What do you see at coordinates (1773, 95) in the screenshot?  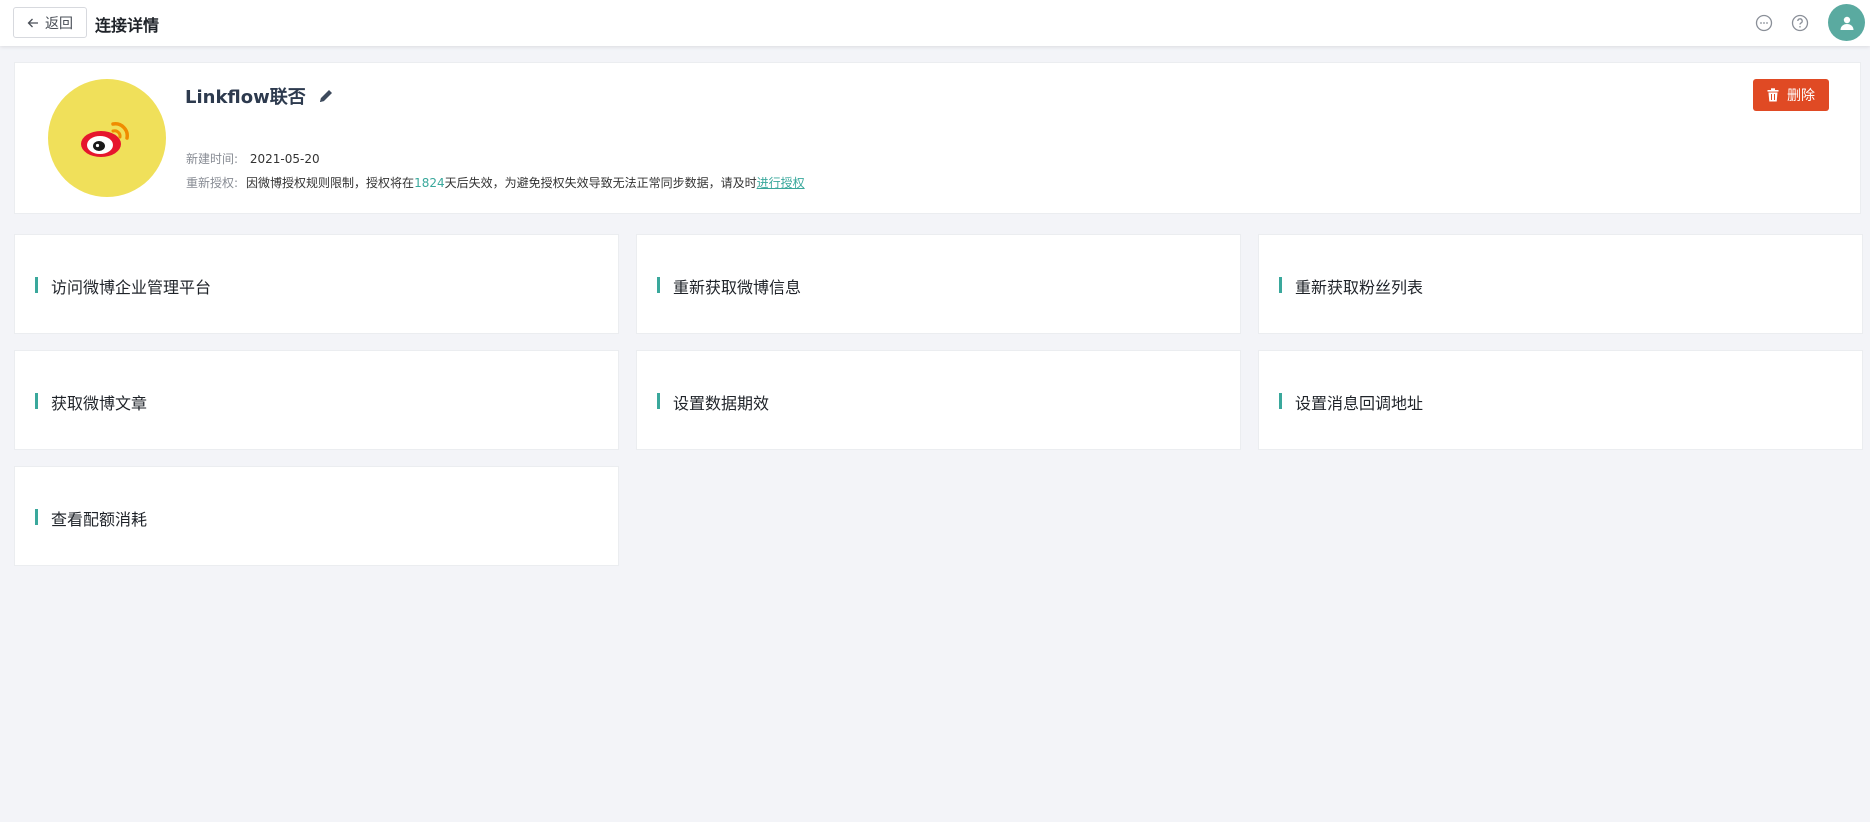 I see `trash-icon` at bounding box center [1773, 95].